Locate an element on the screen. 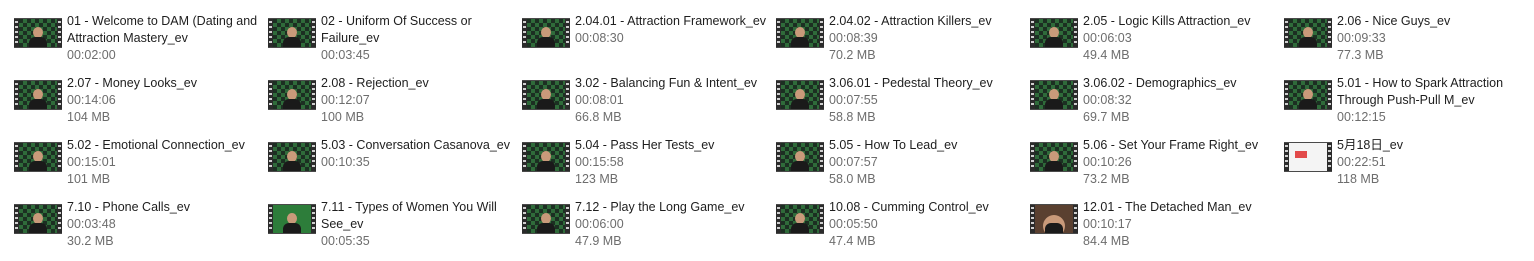 The width and height of the screenshot is (1534, 261). file-item: 2.06 - Nice Guys_ev 00:09:33 77.3 MB is located at coordinates (1409, 42).